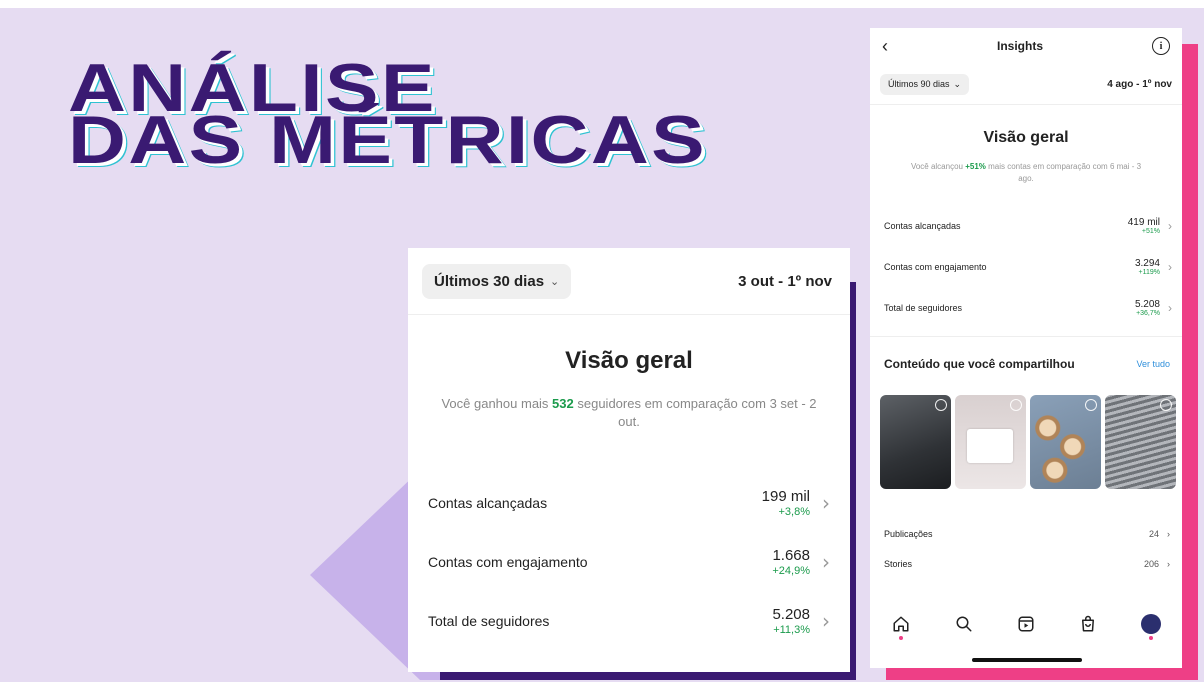 The image size is (1204, 686). Describe the element at coordinates (885, 46) in the screenshot. I see `back-icon: ‹` at that location.